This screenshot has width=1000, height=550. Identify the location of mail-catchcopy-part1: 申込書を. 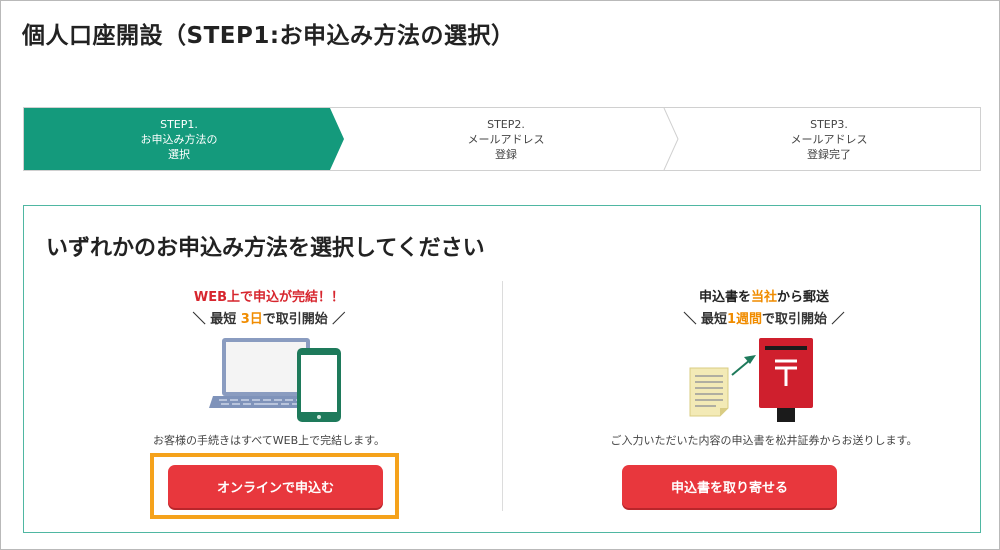
(724, 297).